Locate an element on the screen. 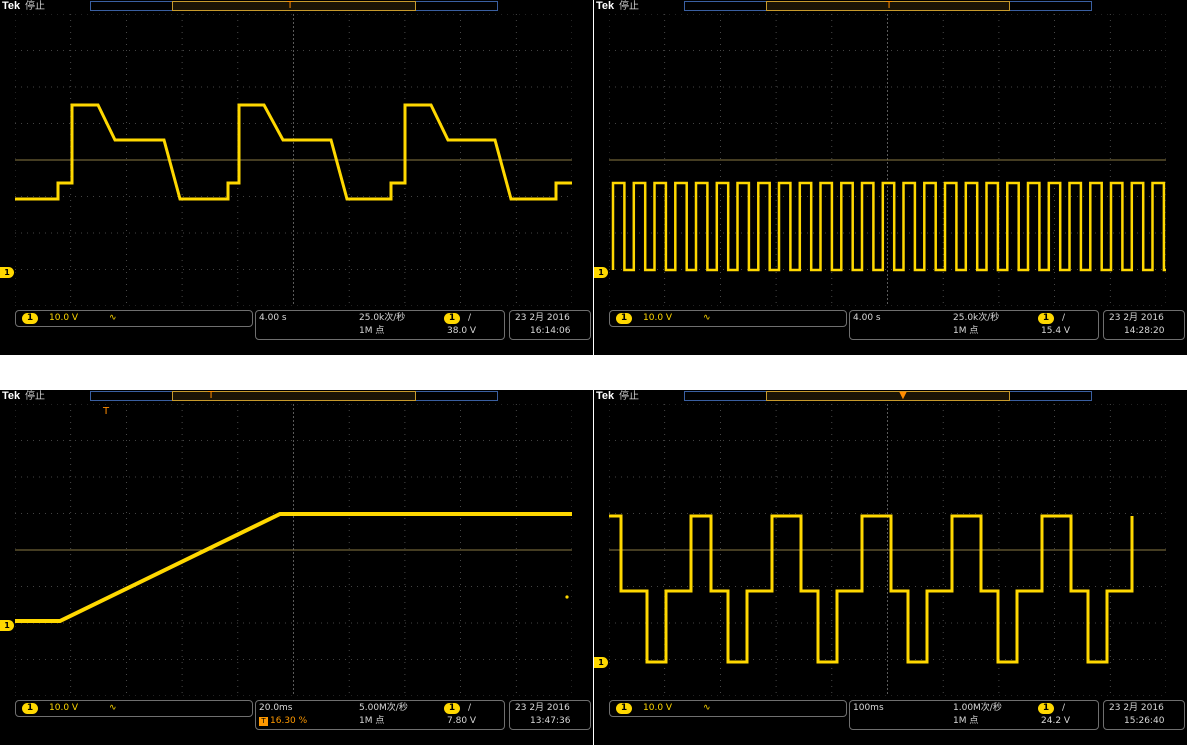 This screenshot has width=1187, height=745. datetime-panel: 23 2月 2016 13:47:36 is located at coordinates (550, 715).